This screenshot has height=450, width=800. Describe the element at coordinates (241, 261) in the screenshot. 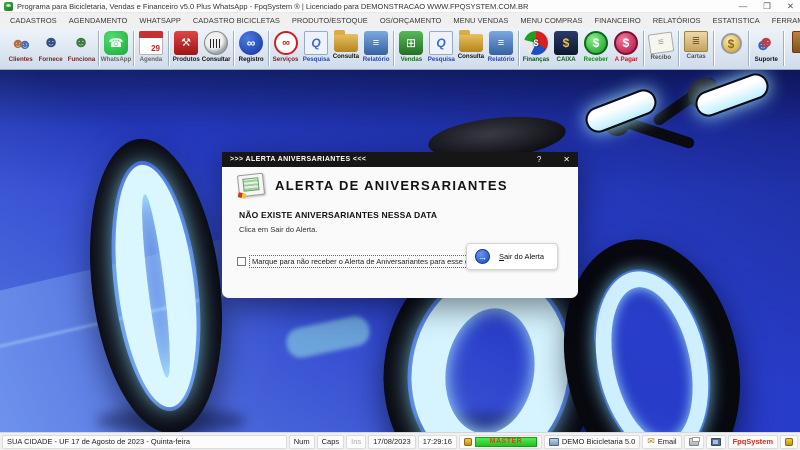

I see `suppress-alert-checkbox` at that location.